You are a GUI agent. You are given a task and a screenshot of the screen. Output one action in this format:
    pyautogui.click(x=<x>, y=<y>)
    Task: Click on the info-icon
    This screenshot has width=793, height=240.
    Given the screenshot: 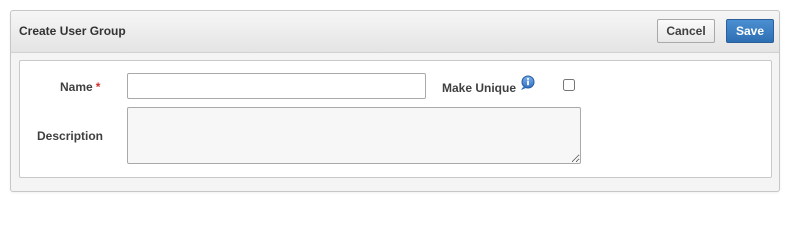 What is the action you would take?
    pyautogui.click(x=528, y=83)
    